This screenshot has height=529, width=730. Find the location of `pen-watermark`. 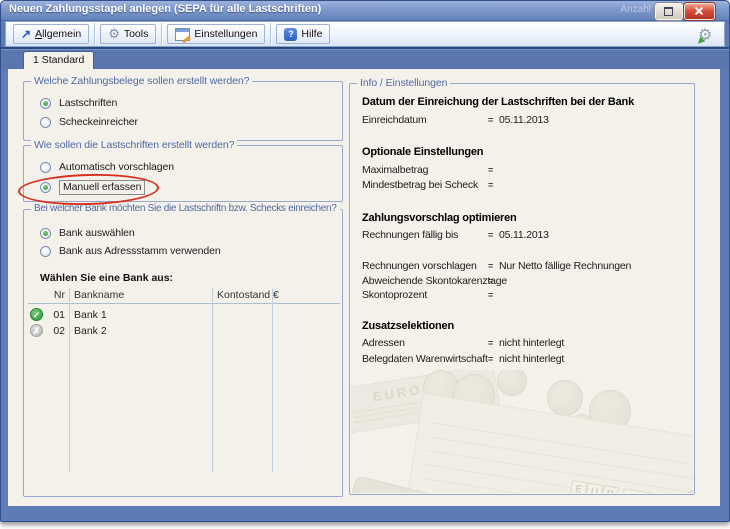

pen-watermark is located at coordinates (631, 490).